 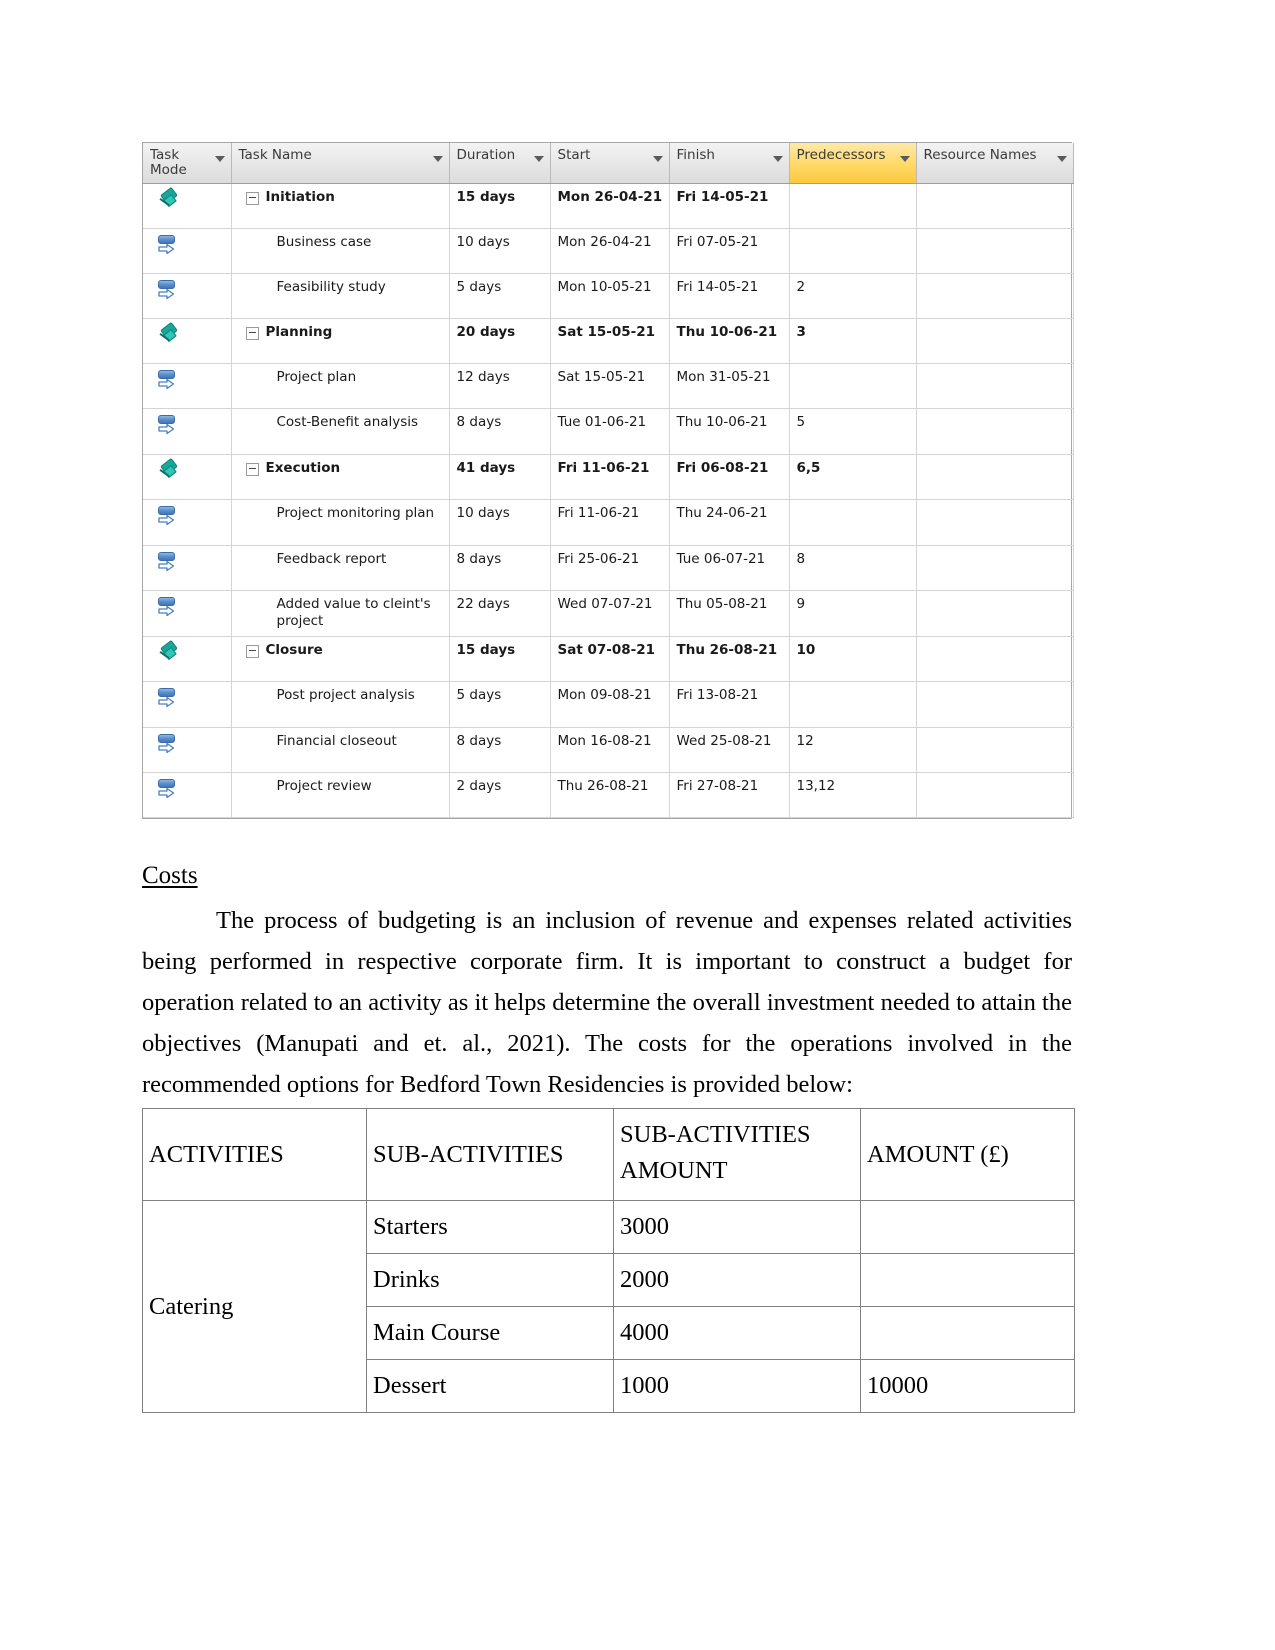 What do you see at coordinates (340, 341) in the screenshot?
I see `task-name-cell: Planning` at bounding box center [340, 341].